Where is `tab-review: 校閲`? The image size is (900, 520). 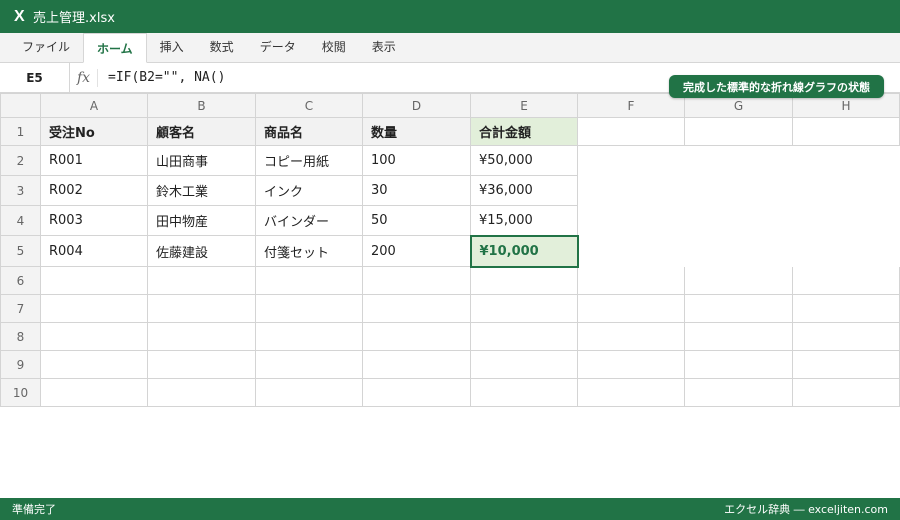
tab-review: 校閲 is located at coordinates (334, 47).